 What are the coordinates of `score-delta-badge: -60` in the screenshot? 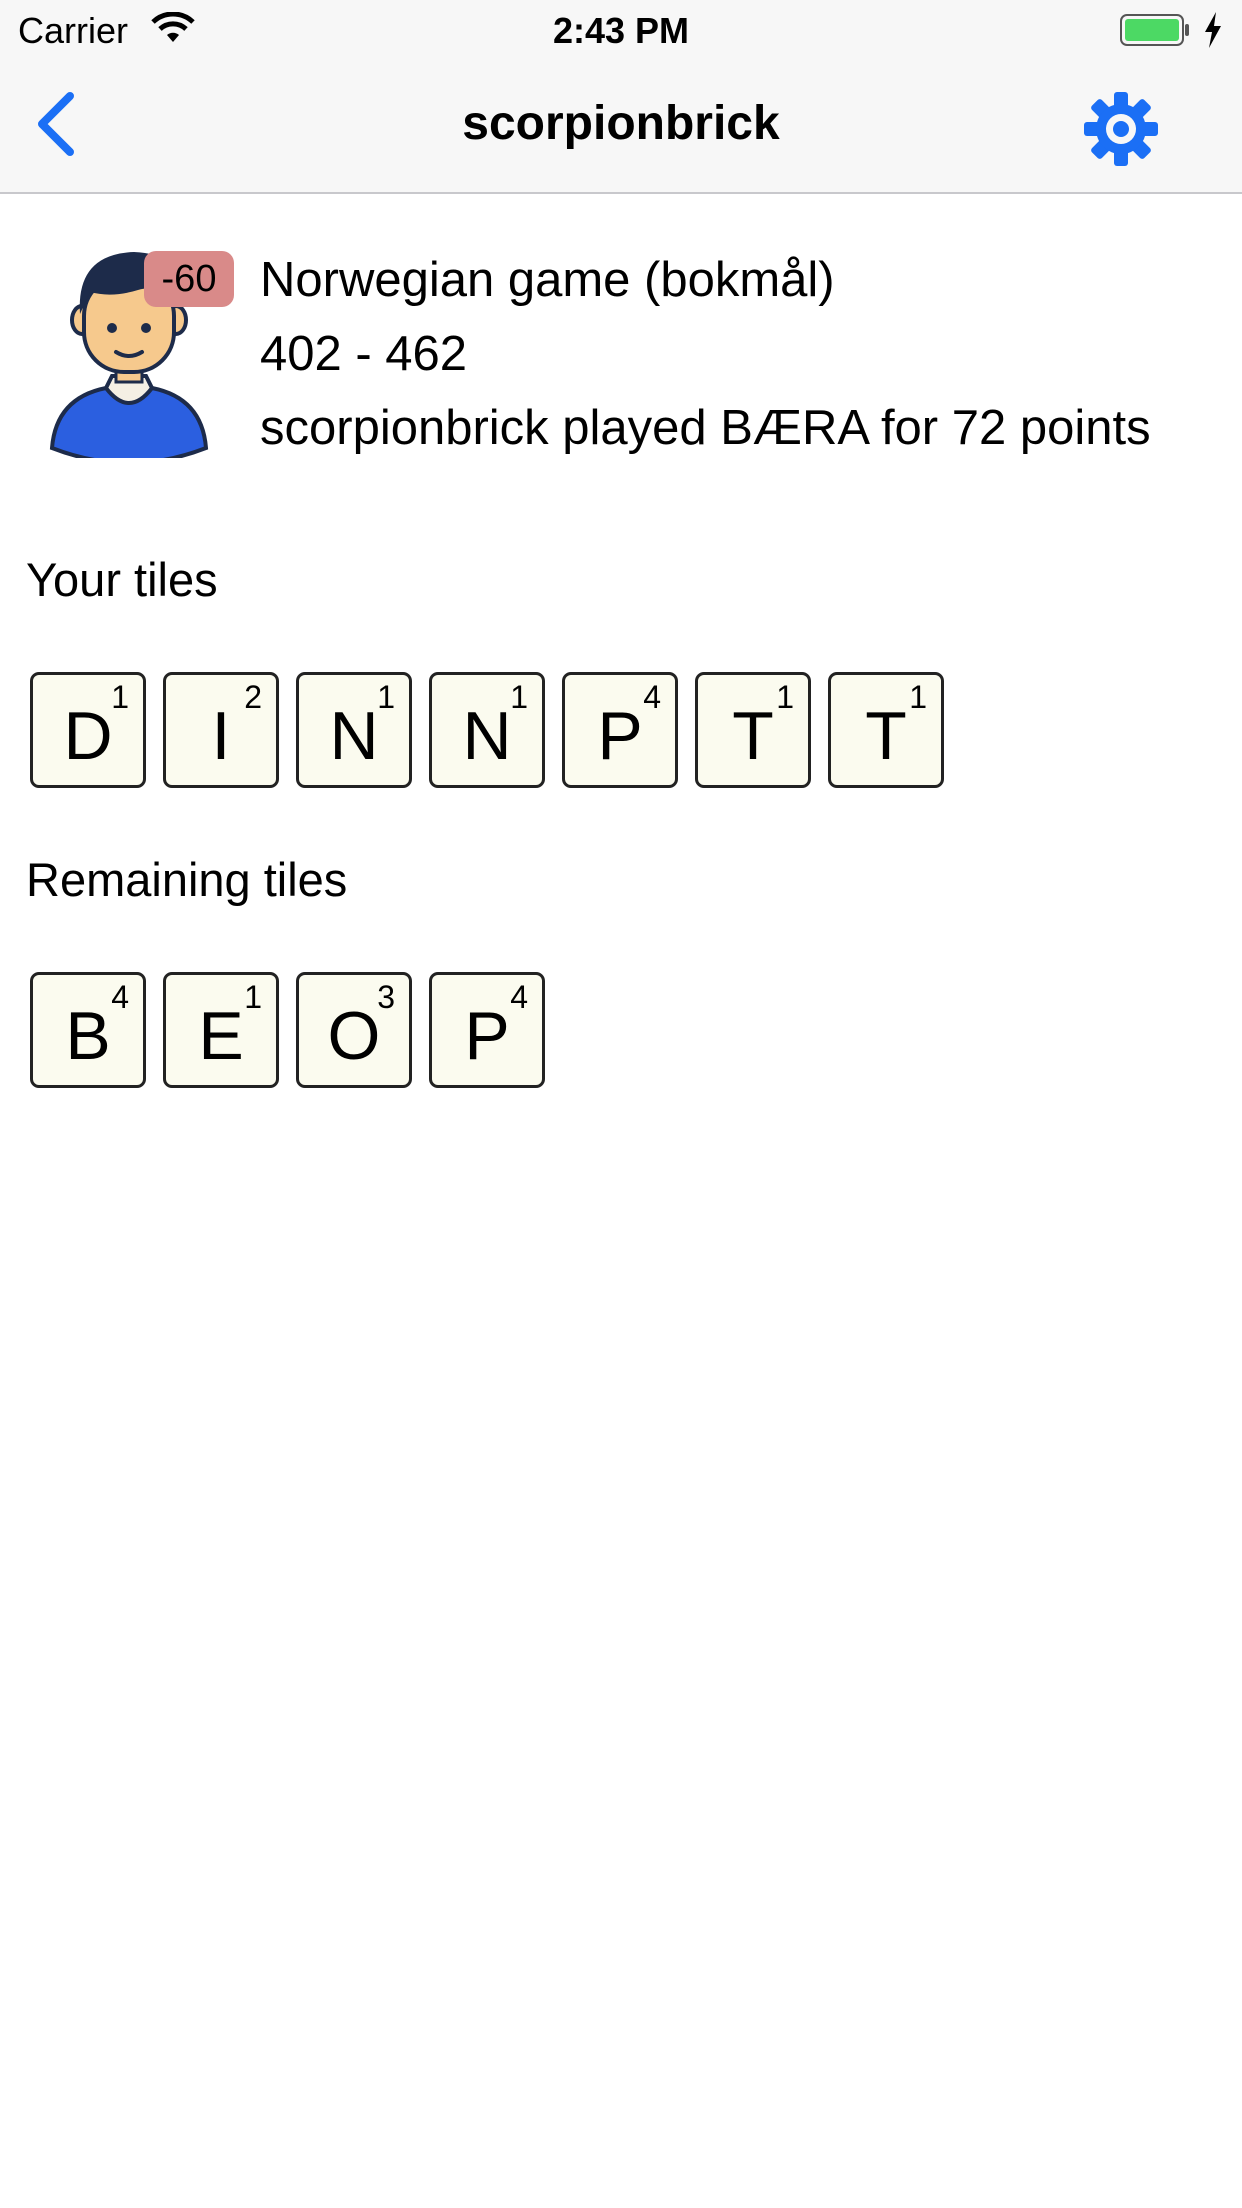 It's located at (189, 279).